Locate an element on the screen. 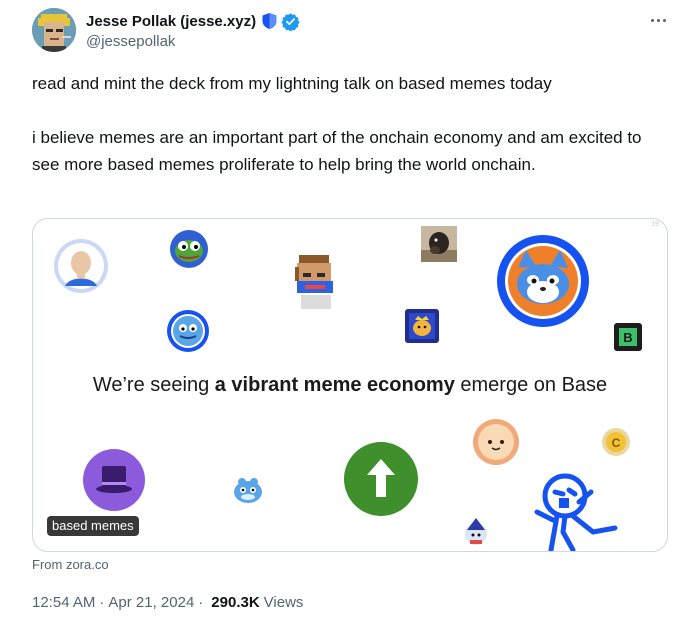  author-display-name: Jesse Pollak (jesse.xyz) is located at coordinates (171, 21).